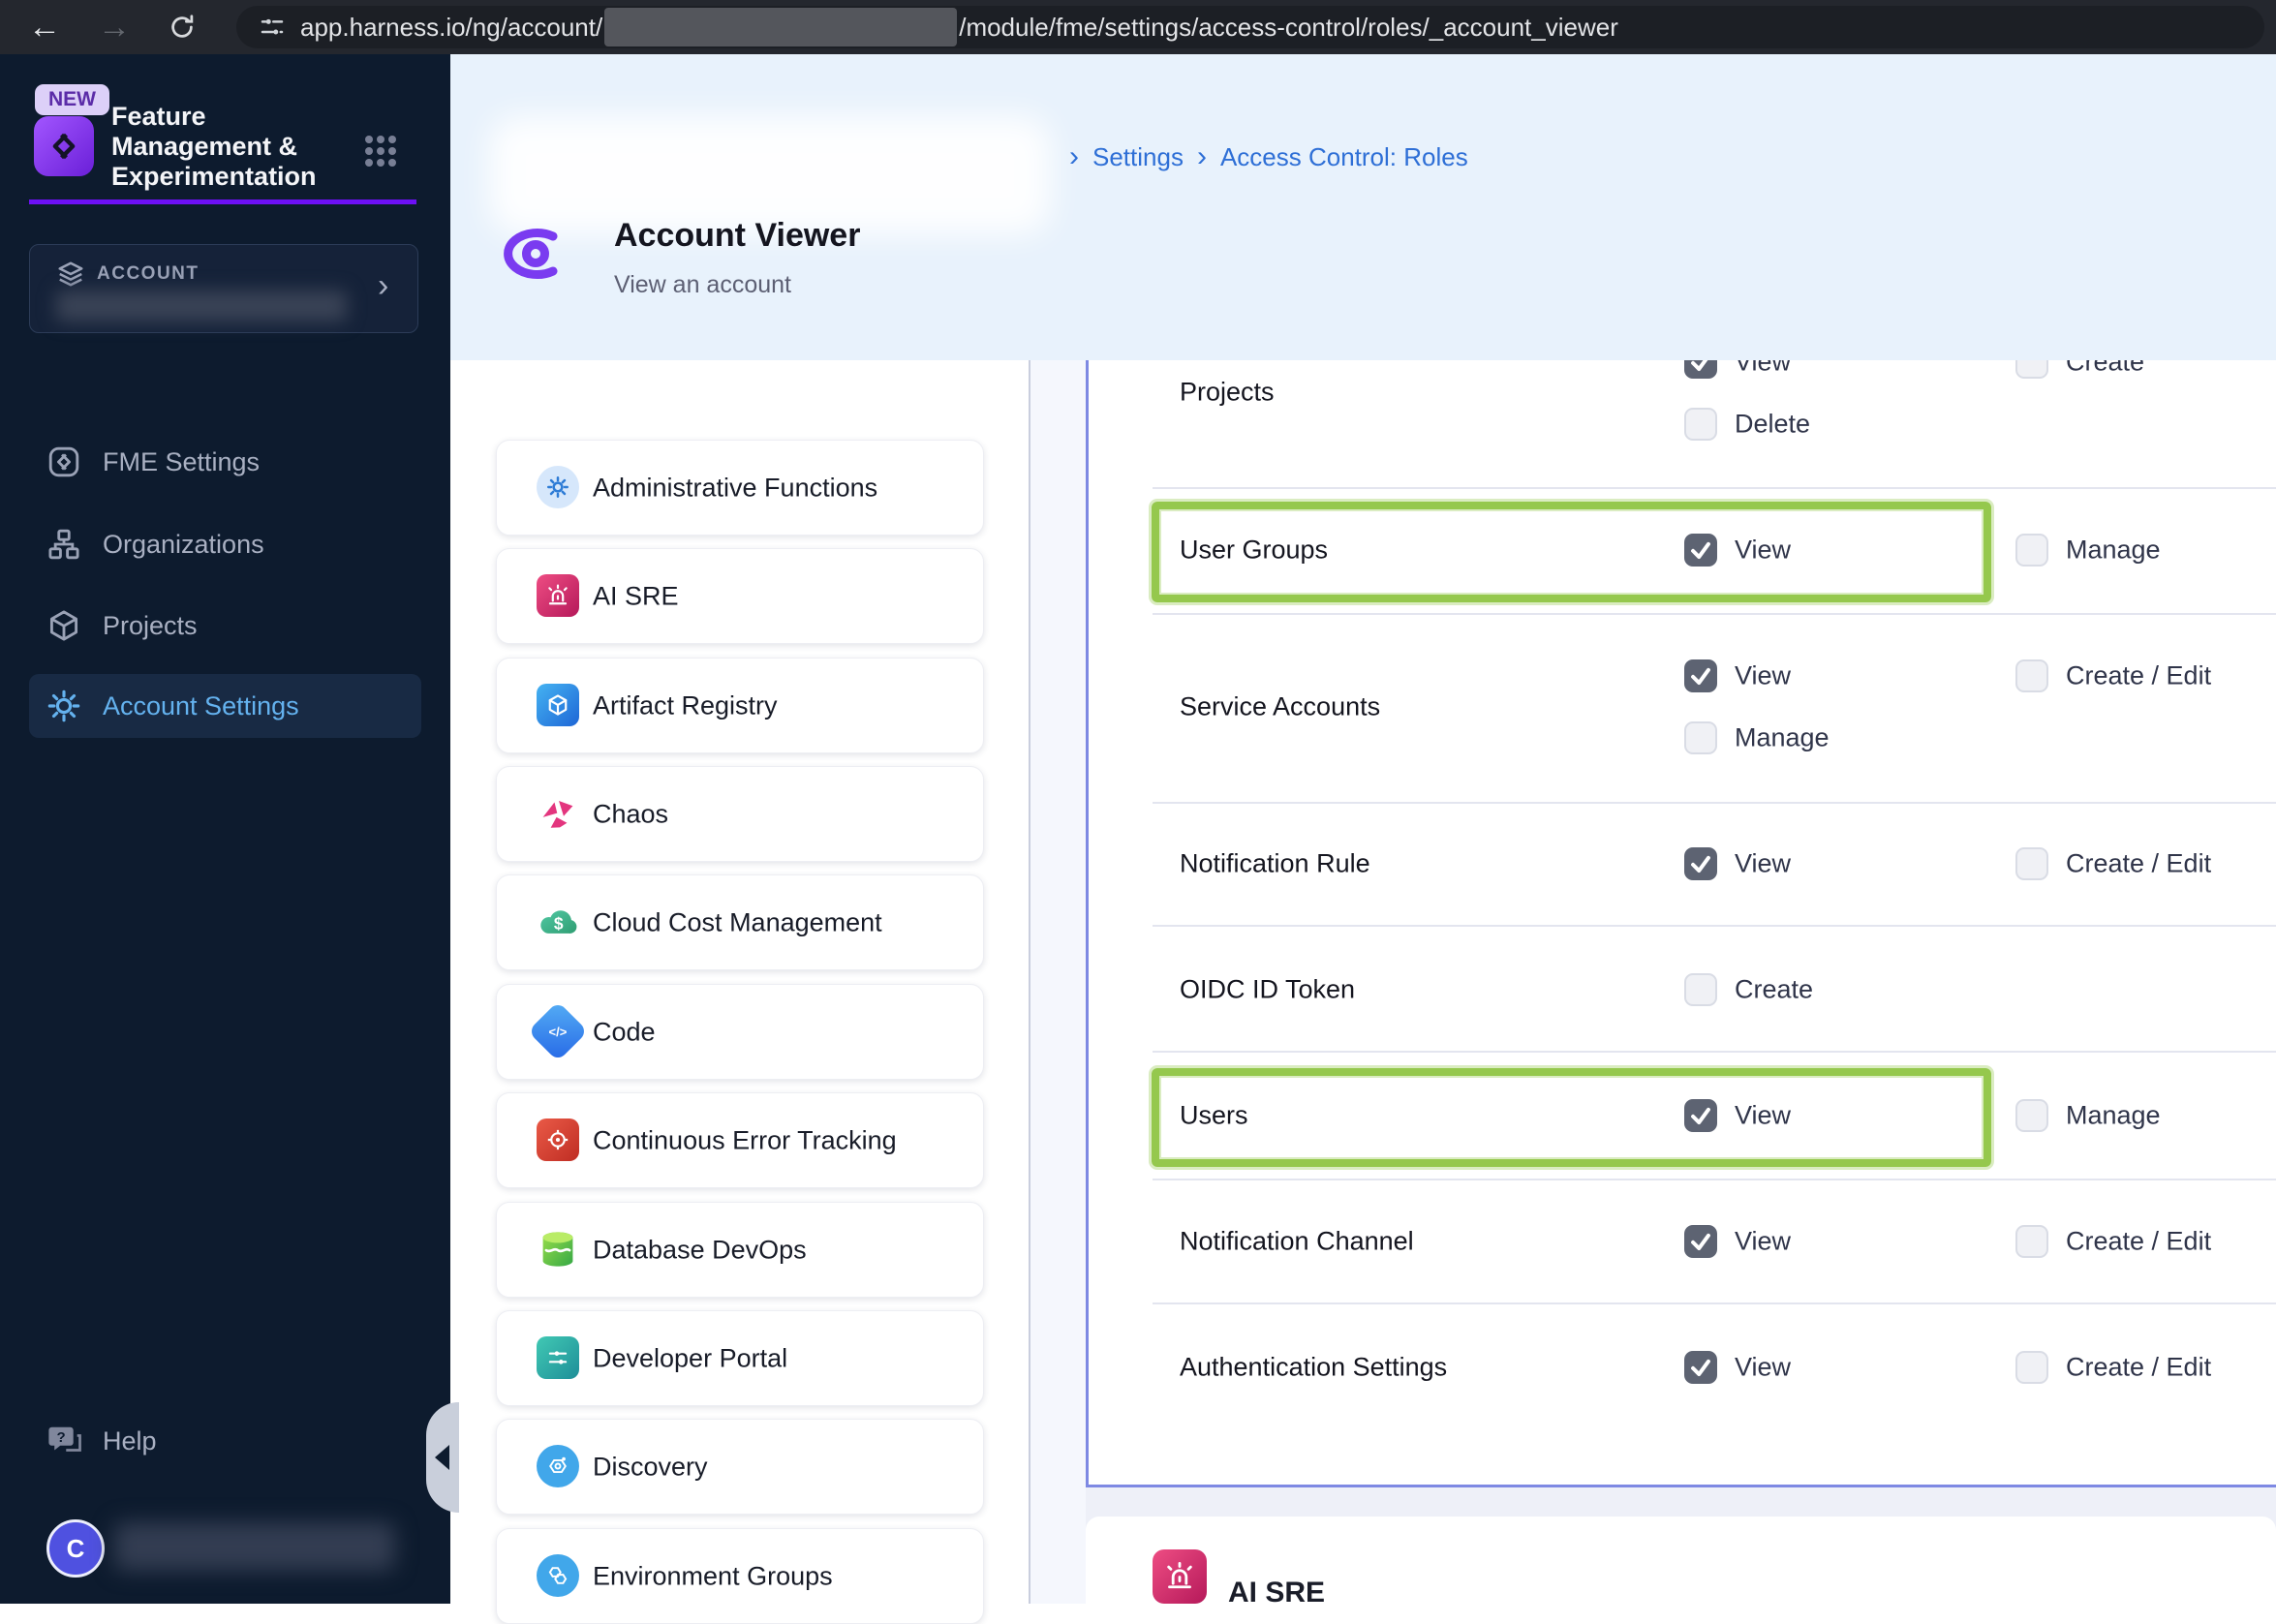 This screenshot has width=2276, height=1624. I want to click on module-card-continuous-error-tracking: Continuous Error Tracking, so click(740, 1140).